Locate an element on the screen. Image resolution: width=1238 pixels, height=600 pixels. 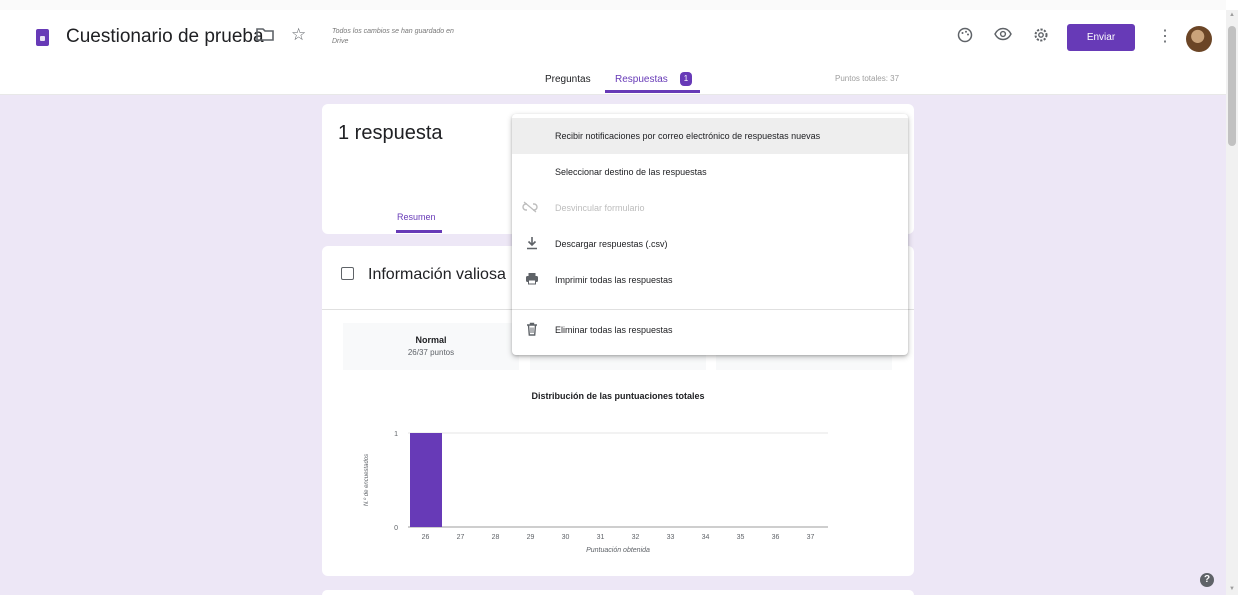
chart-x-tick-label: 27 is located at coordinates (461, 537).